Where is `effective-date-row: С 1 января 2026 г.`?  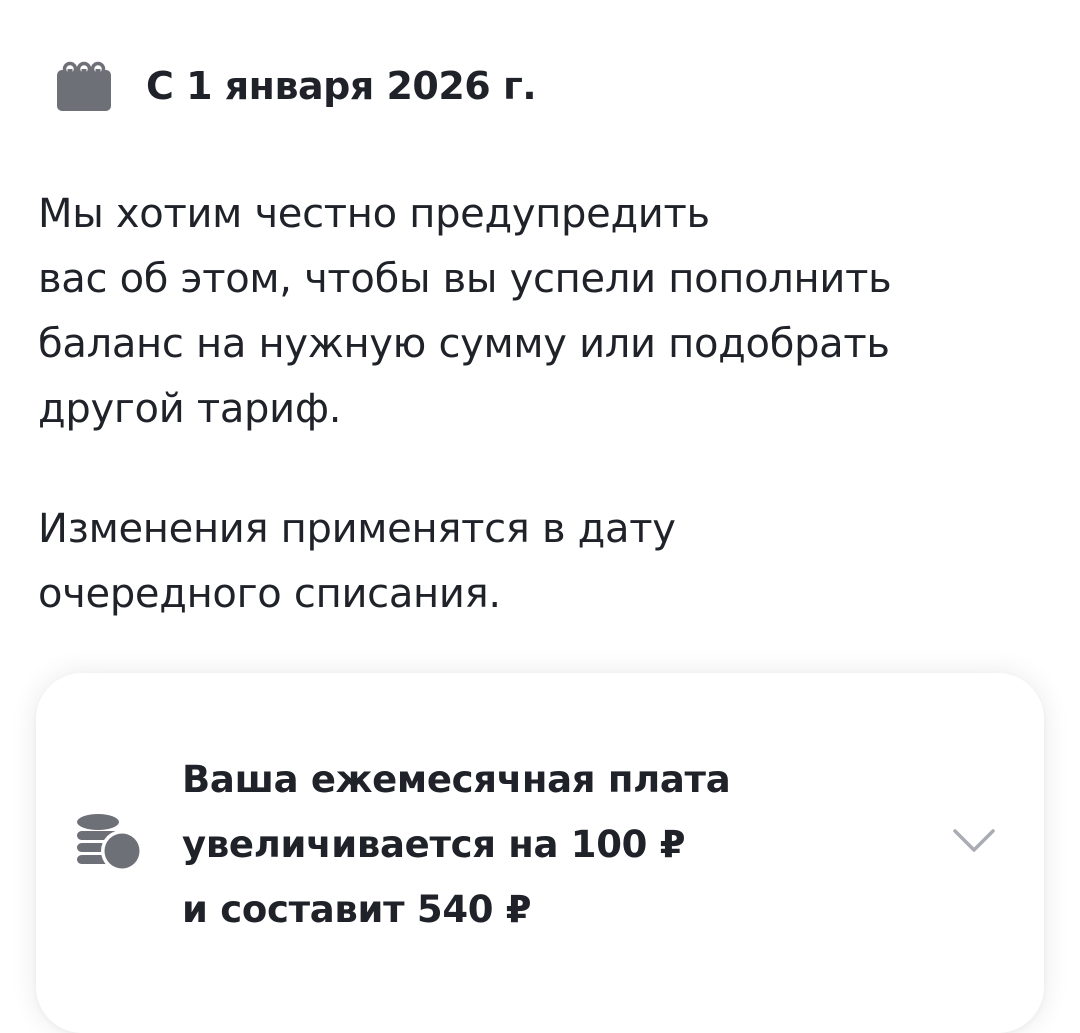
effective-date-row: С 1 января 2026 г. is located at coordinates (296, 86).